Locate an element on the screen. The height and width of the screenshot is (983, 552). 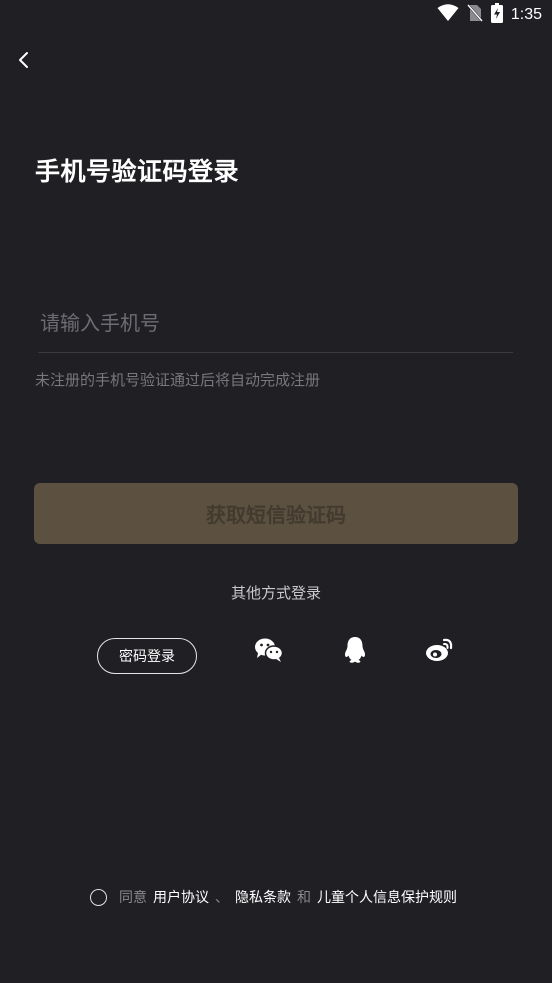
phone-input-container is located at coordinates (275, 324).